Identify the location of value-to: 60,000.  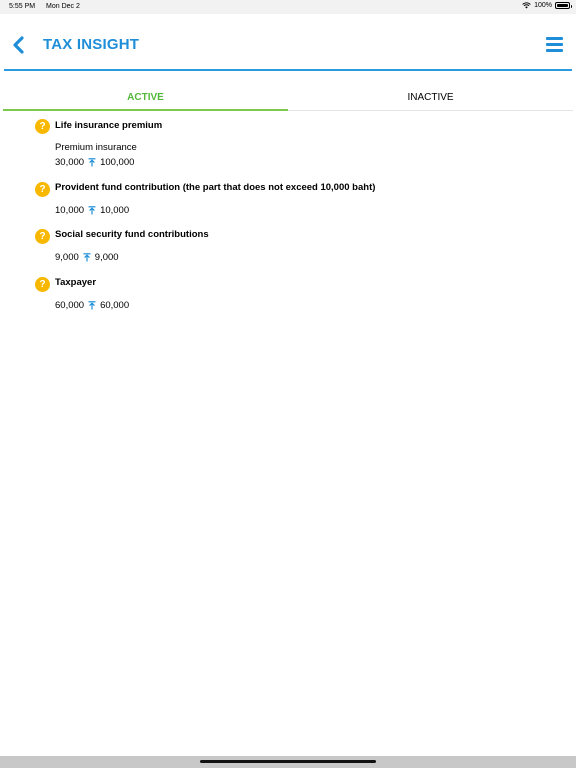
(115, 305).